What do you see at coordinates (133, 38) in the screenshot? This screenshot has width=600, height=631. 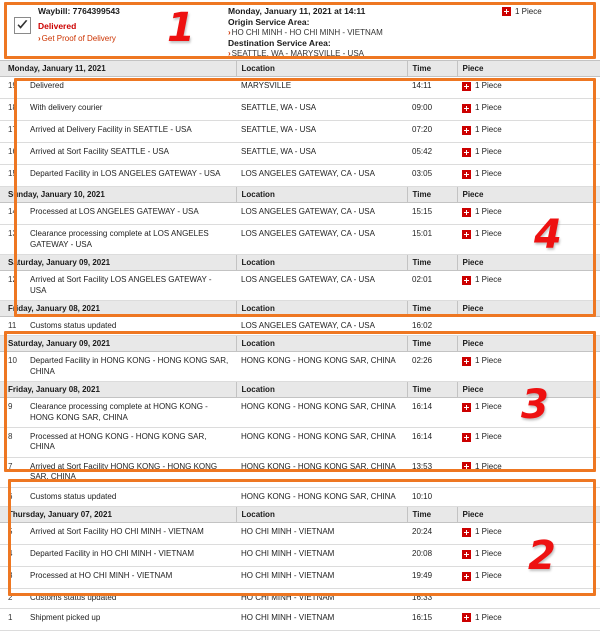 I see `proof-of-delivery-link: ›Get Proof of Delivery` at bounding box center [133, 38].